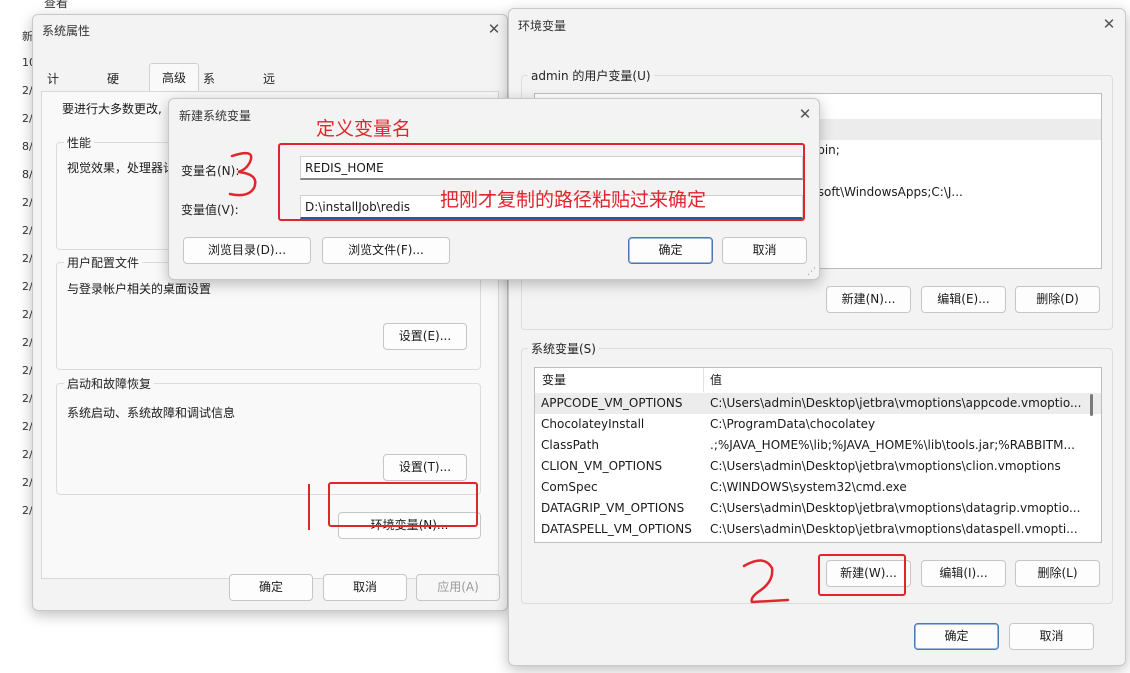  What do you see at coordinates (139, 289) in the screenshot?
I see `user-profile-desc: 与登录帐户相关的桌面设置` at bounding box center [139, 289].